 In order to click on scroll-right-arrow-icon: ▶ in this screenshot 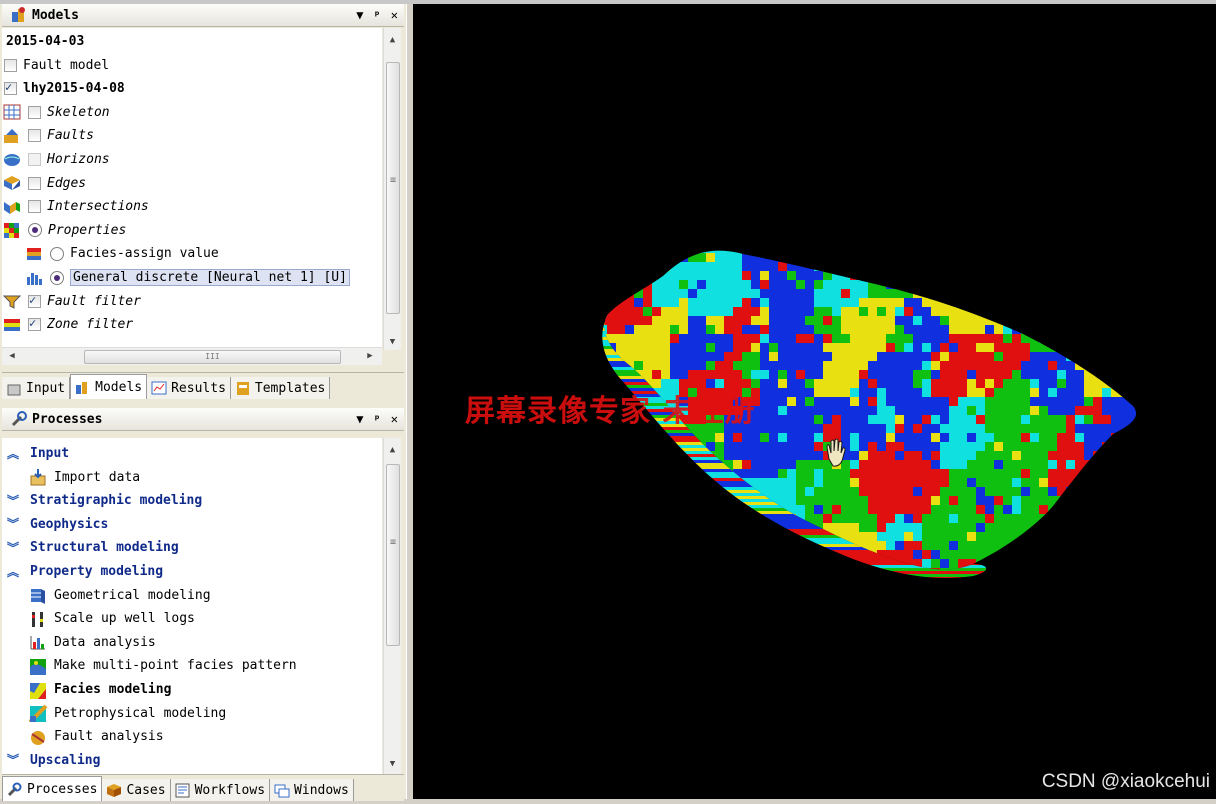, I will do `click(370, 356)`.